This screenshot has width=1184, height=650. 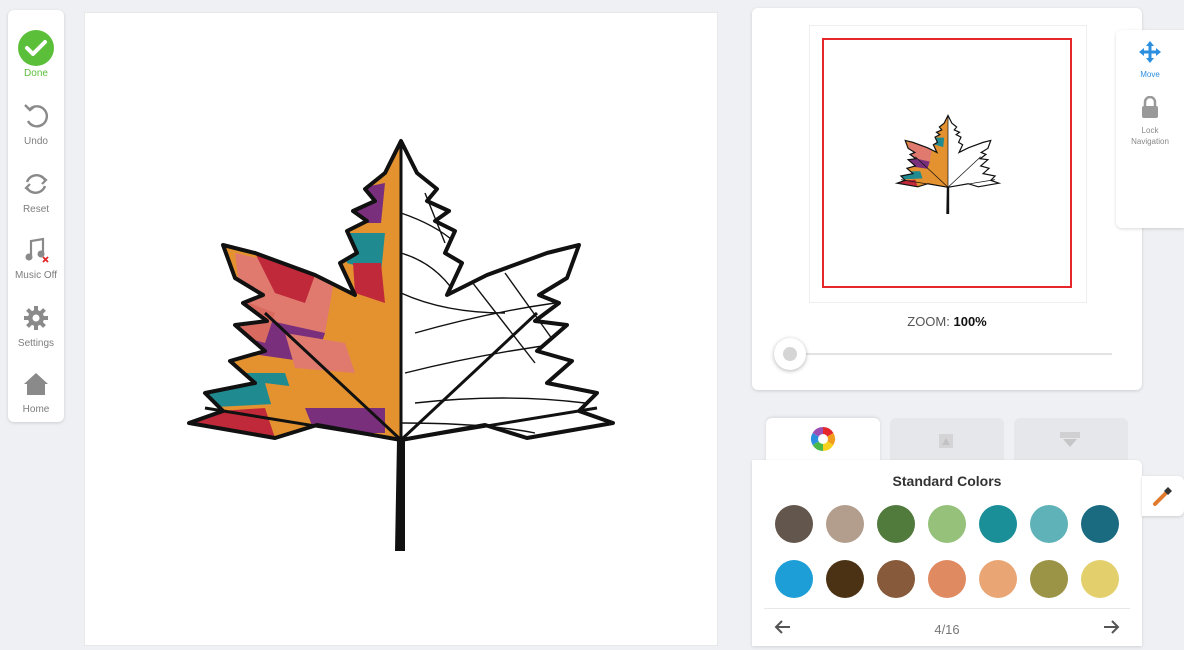 I want to click on music-label: Music Off, so click(x=36, y=275).